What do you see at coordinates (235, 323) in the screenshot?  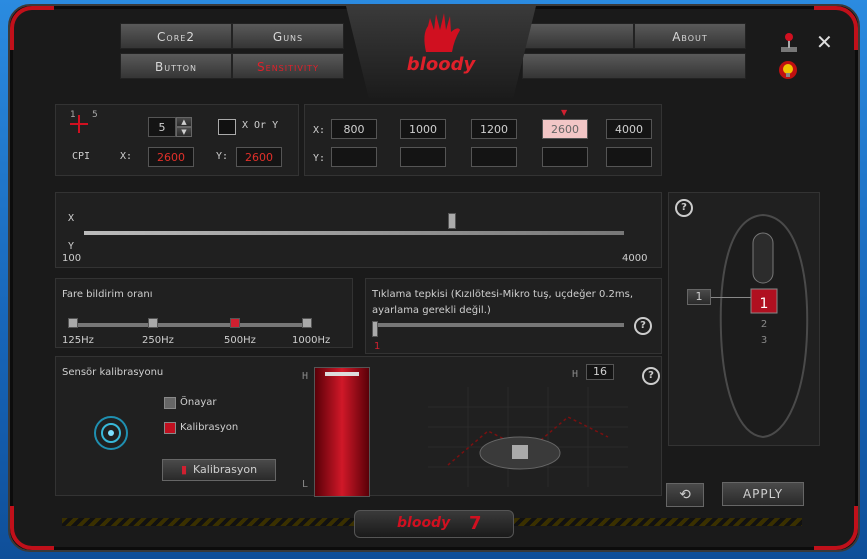 I see `report-rate-500-knob` at bounding box center [235, 323].